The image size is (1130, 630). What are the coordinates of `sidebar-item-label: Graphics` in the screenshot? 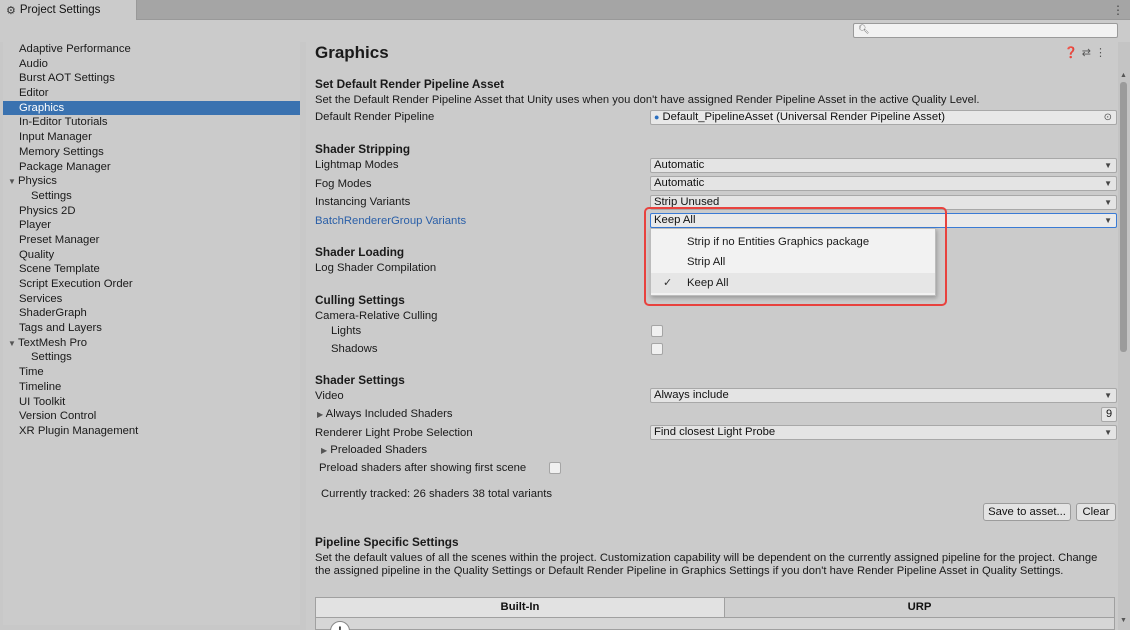 It's located at (42, 107).